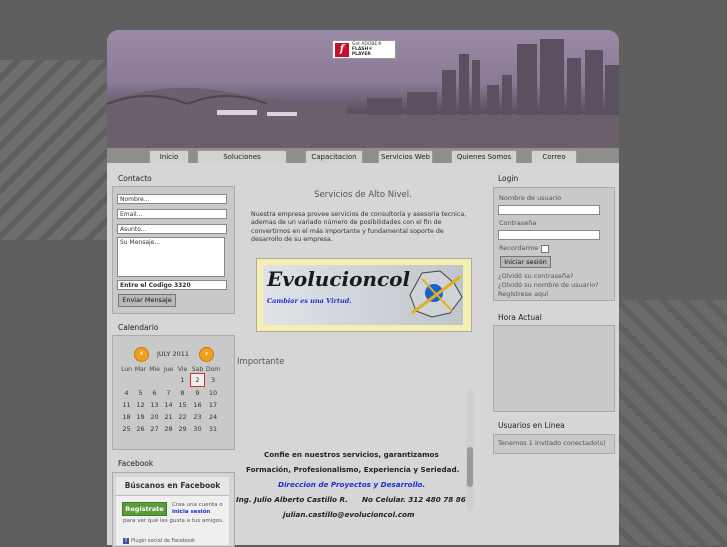  Describe the element at coordinates (261, 362) in the screenshot. I see `important-heading: Importante` at that location.